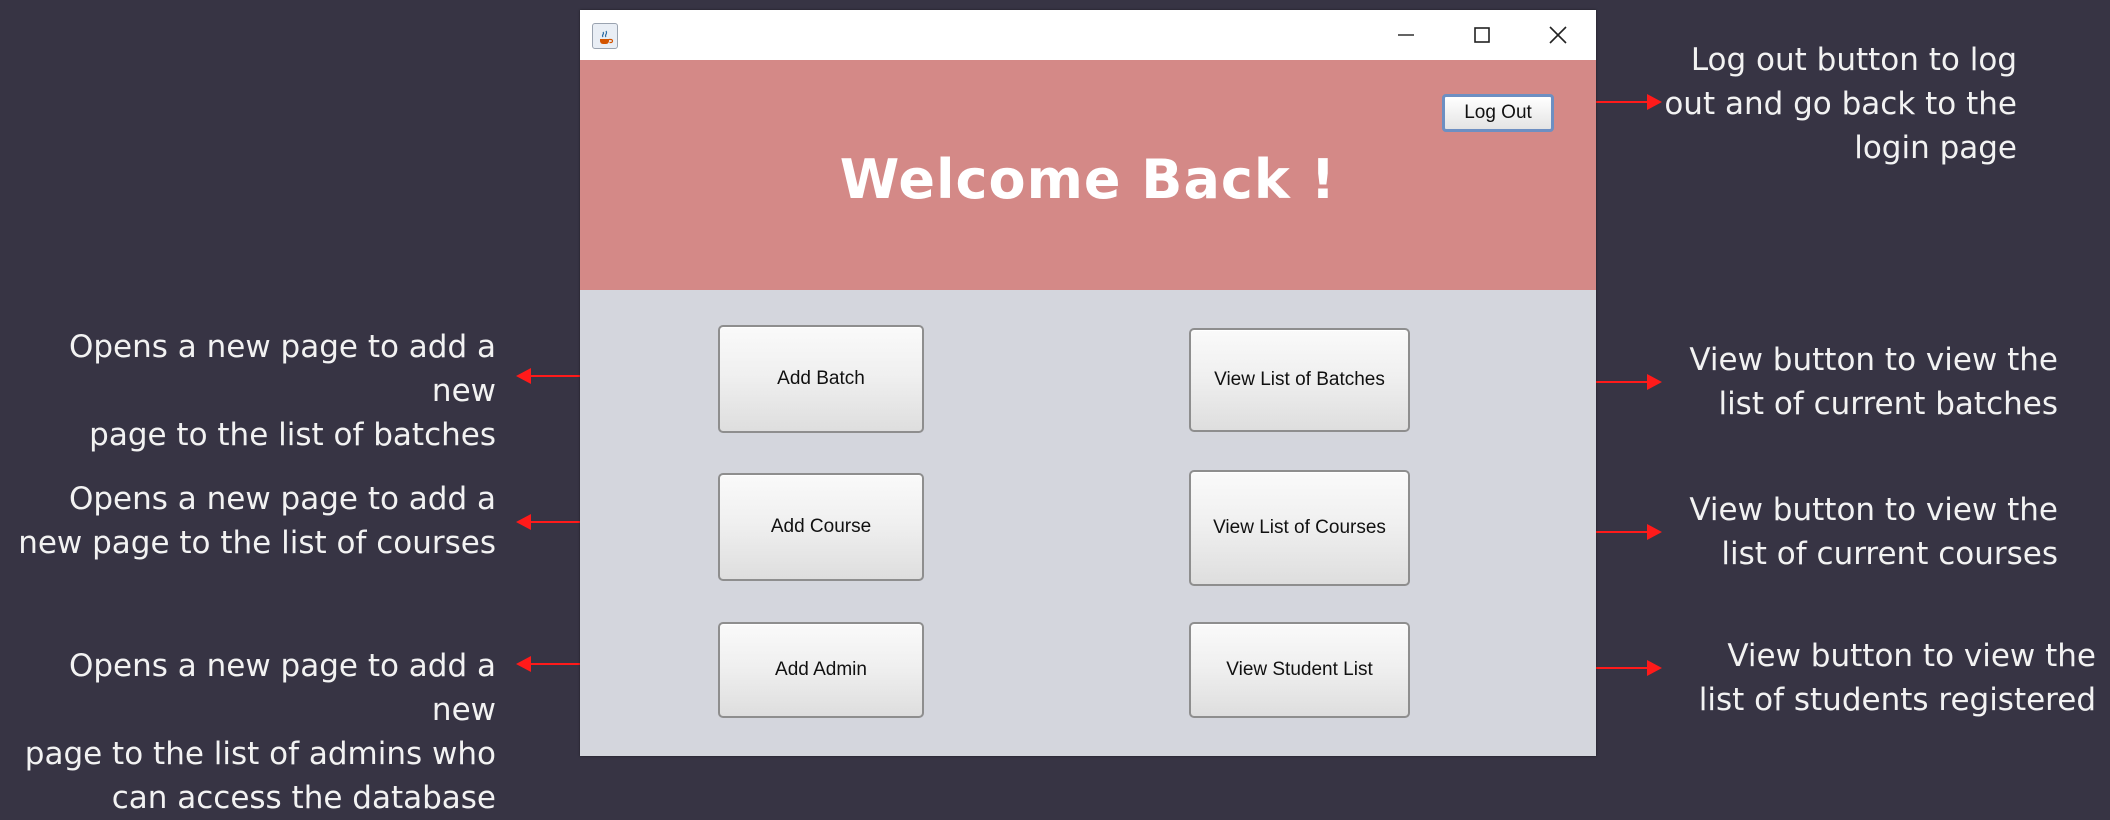 The image size is (2110, 820). What do you see at coordinates (1889, 554) in the screenshot?
I see `annotation-line: list of current courses` at bounding box center [1889, 554].